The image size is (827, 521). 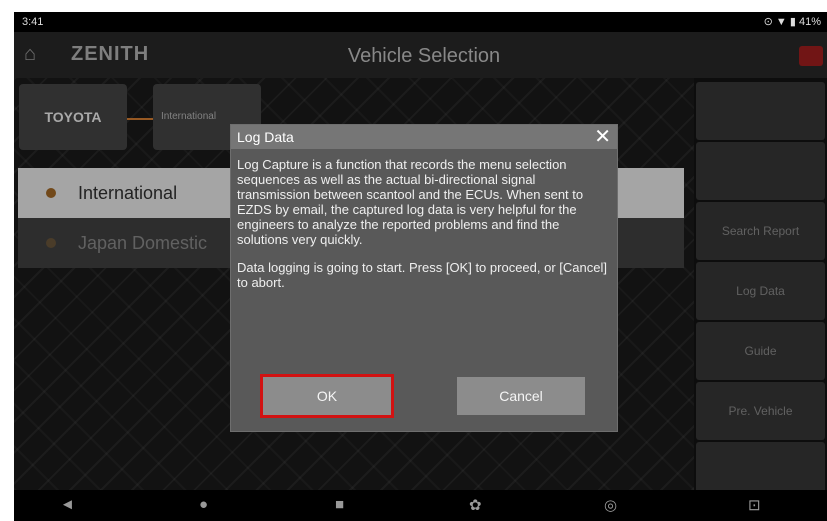 I want to click on status-icons: ⊙ ▼ ▮ 41%, so click(x=792, y=22).